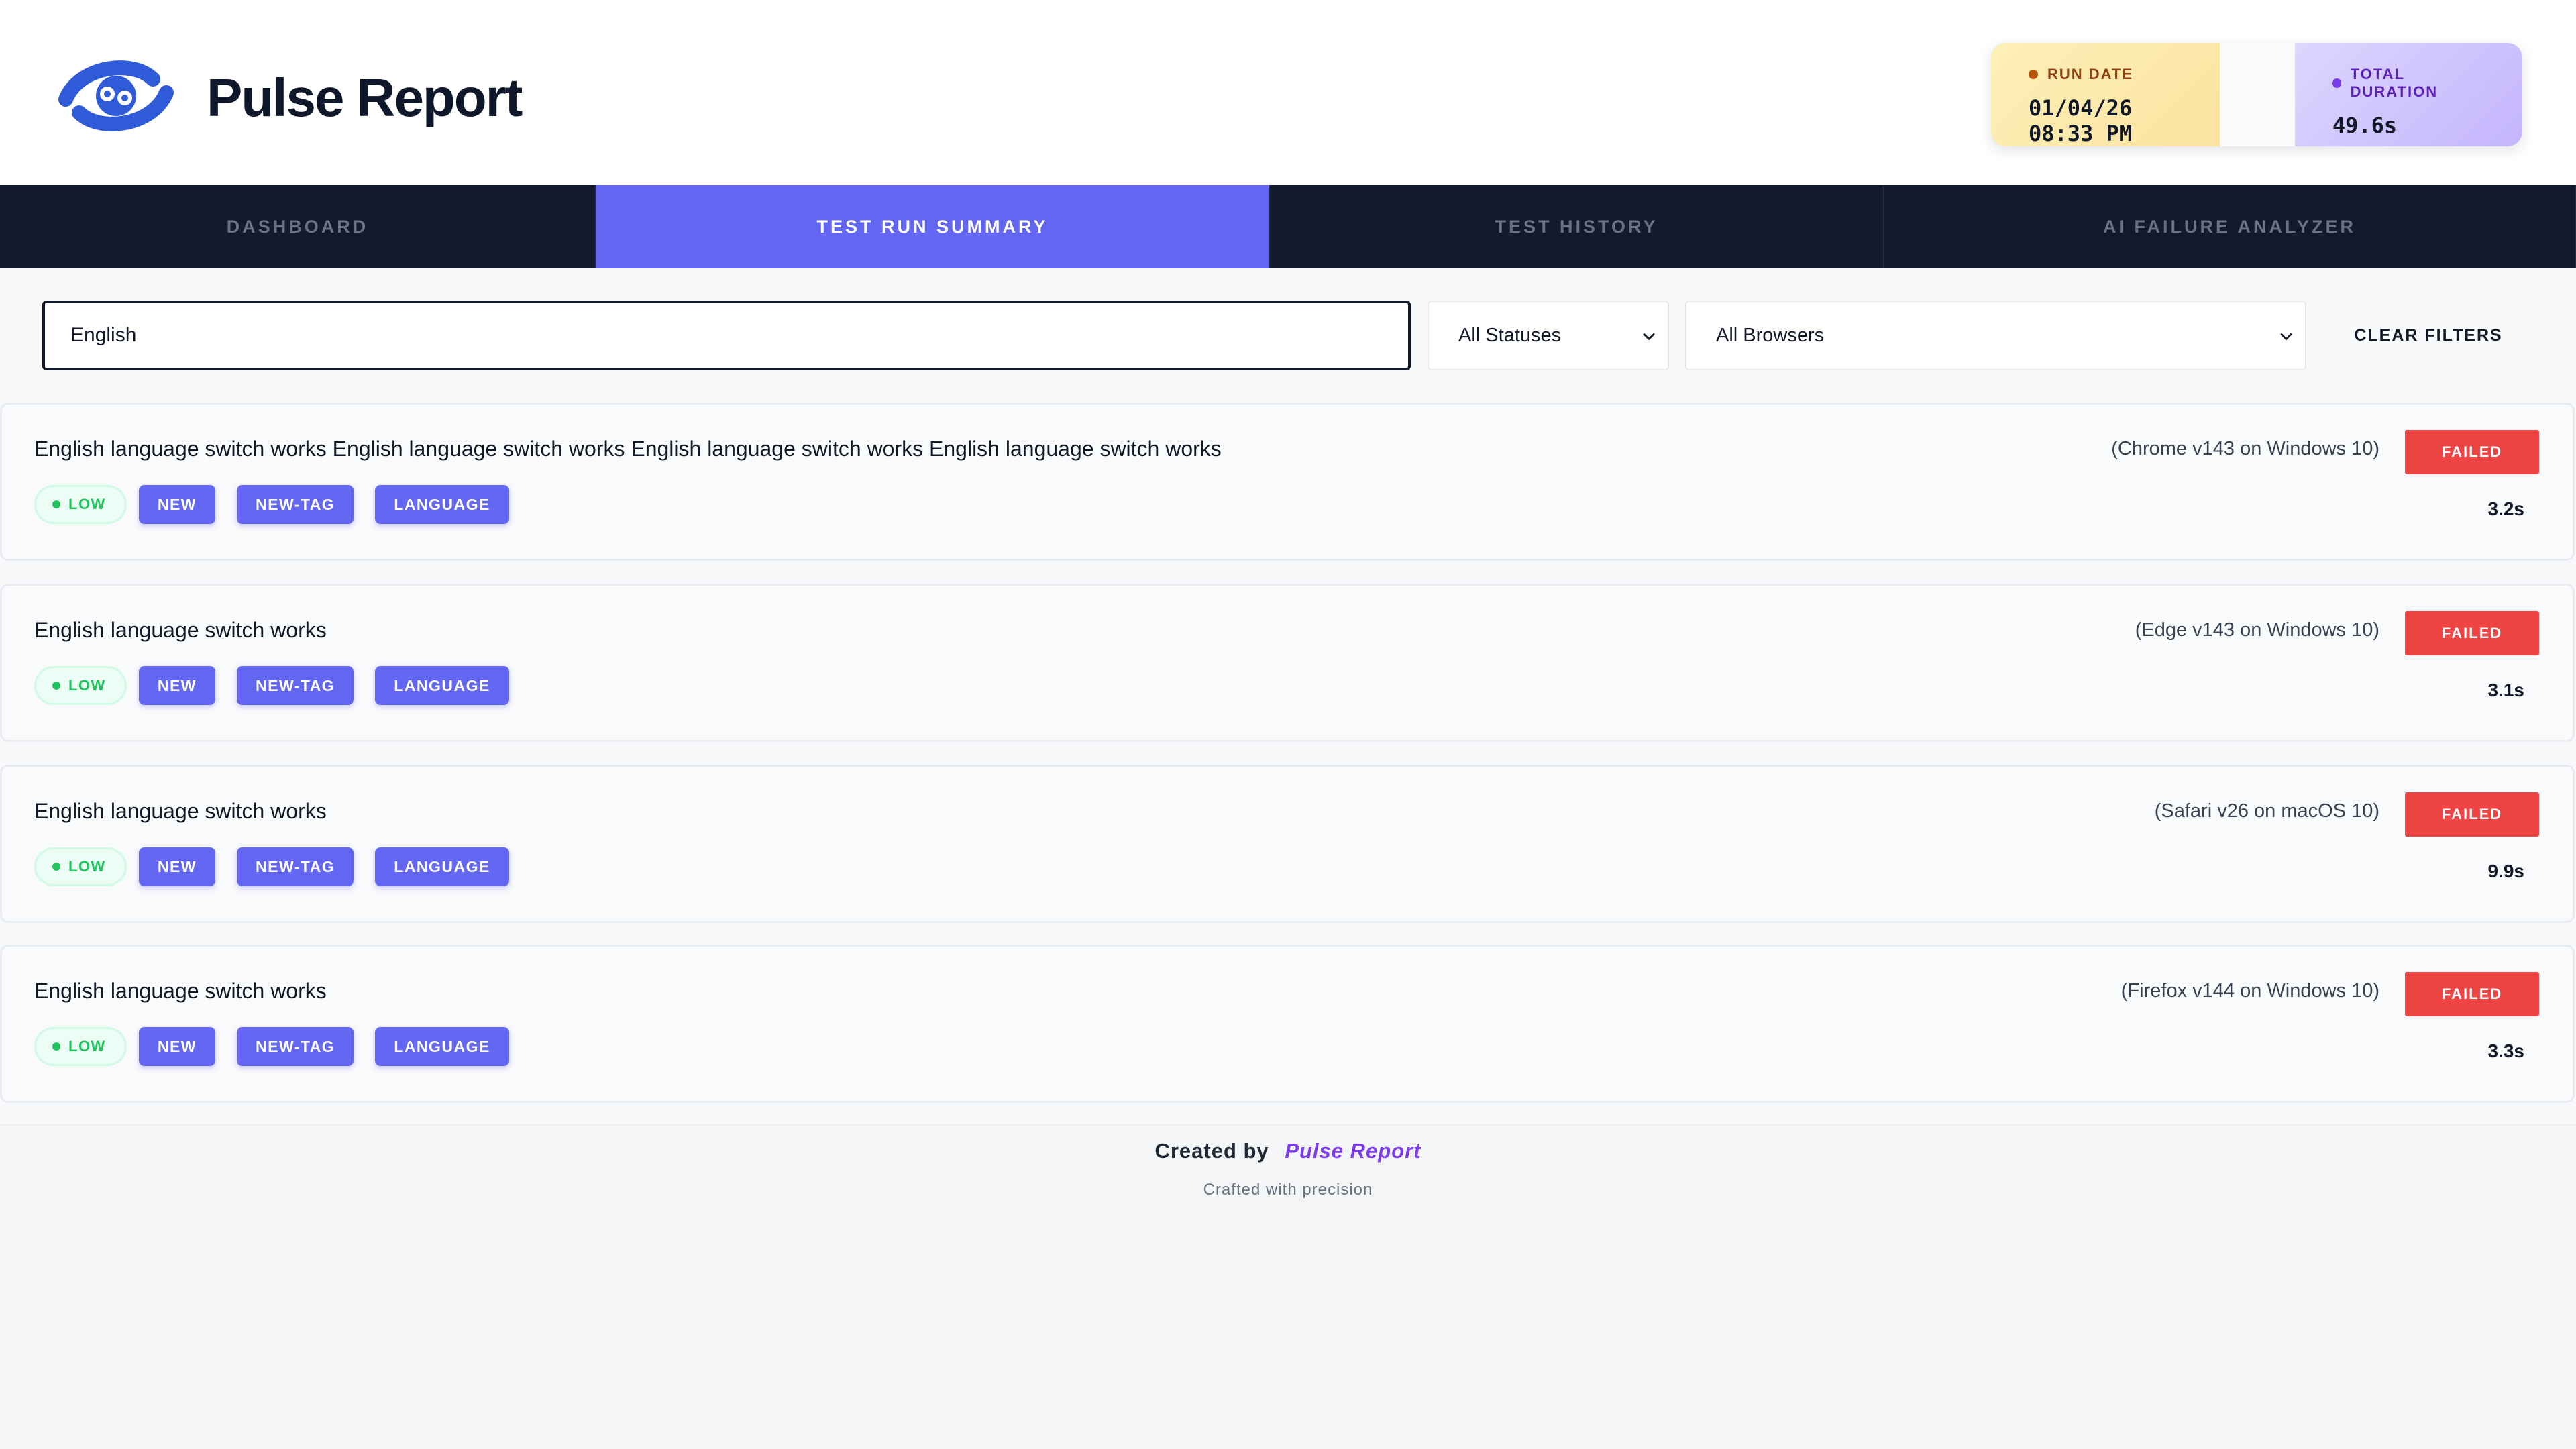 The height and width of the screenshot is (1449, 2576). I want to click on run-date-card: RUN DATE 01/04/26 08:33 PM, so click(2105, 94).